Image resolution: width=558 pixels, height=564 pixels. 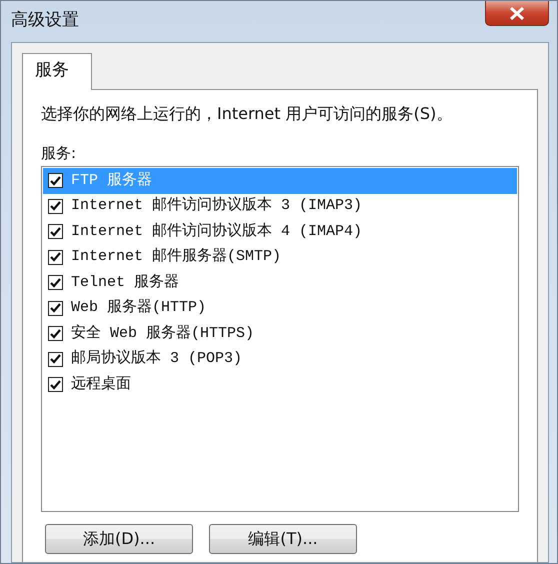 I want to click on service-item: 邮局协议版本 3 (POP3), so click(x=280, y=359).